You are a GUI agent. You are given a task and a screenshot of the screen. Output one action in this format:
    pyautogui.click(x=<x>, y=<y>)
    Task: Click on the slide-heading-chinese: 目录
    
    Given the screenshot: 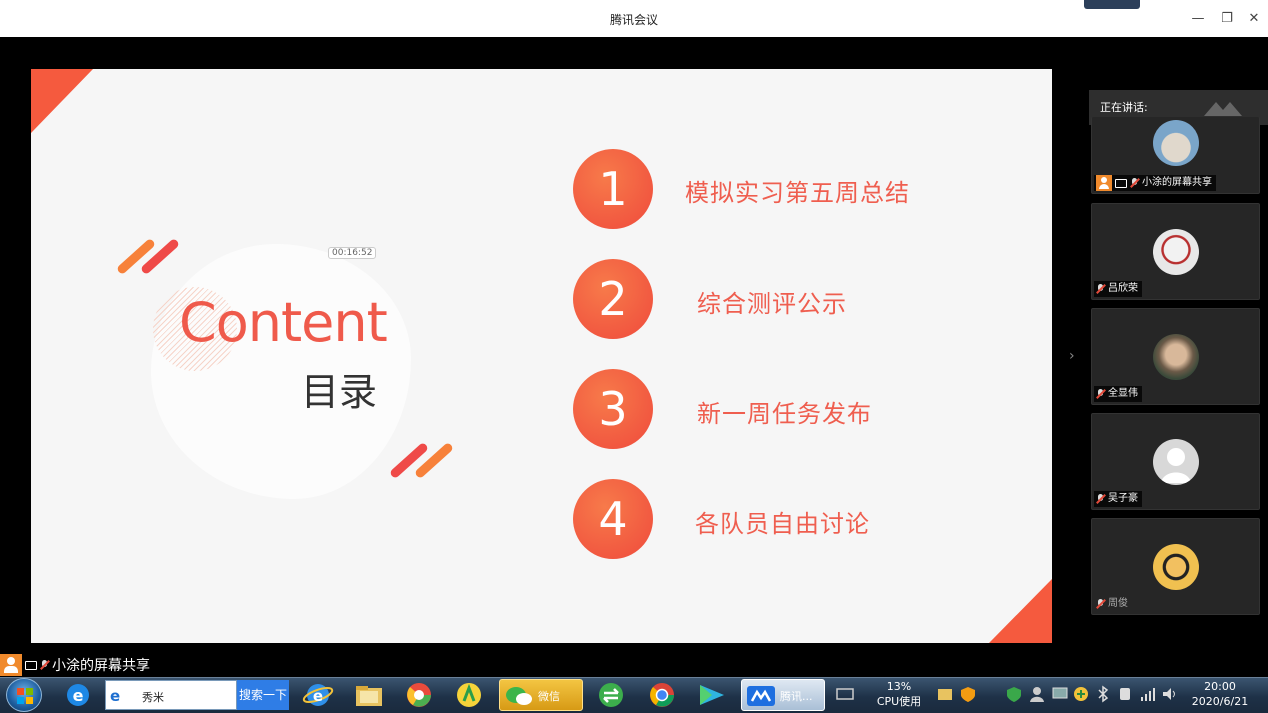 What is the action you would take?
    pyautogui.click(x=339, y=392)
    